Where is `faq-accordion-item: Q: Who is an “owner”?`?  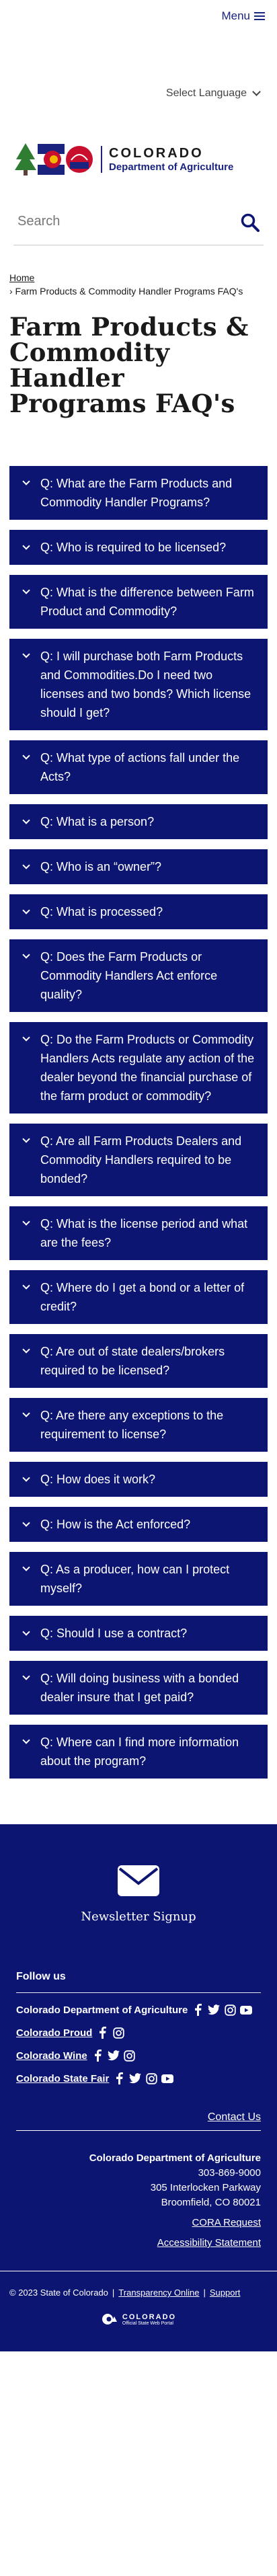 faq-accordion-item: Q: Who is an “owner”? is located at coordinates (138, 867).